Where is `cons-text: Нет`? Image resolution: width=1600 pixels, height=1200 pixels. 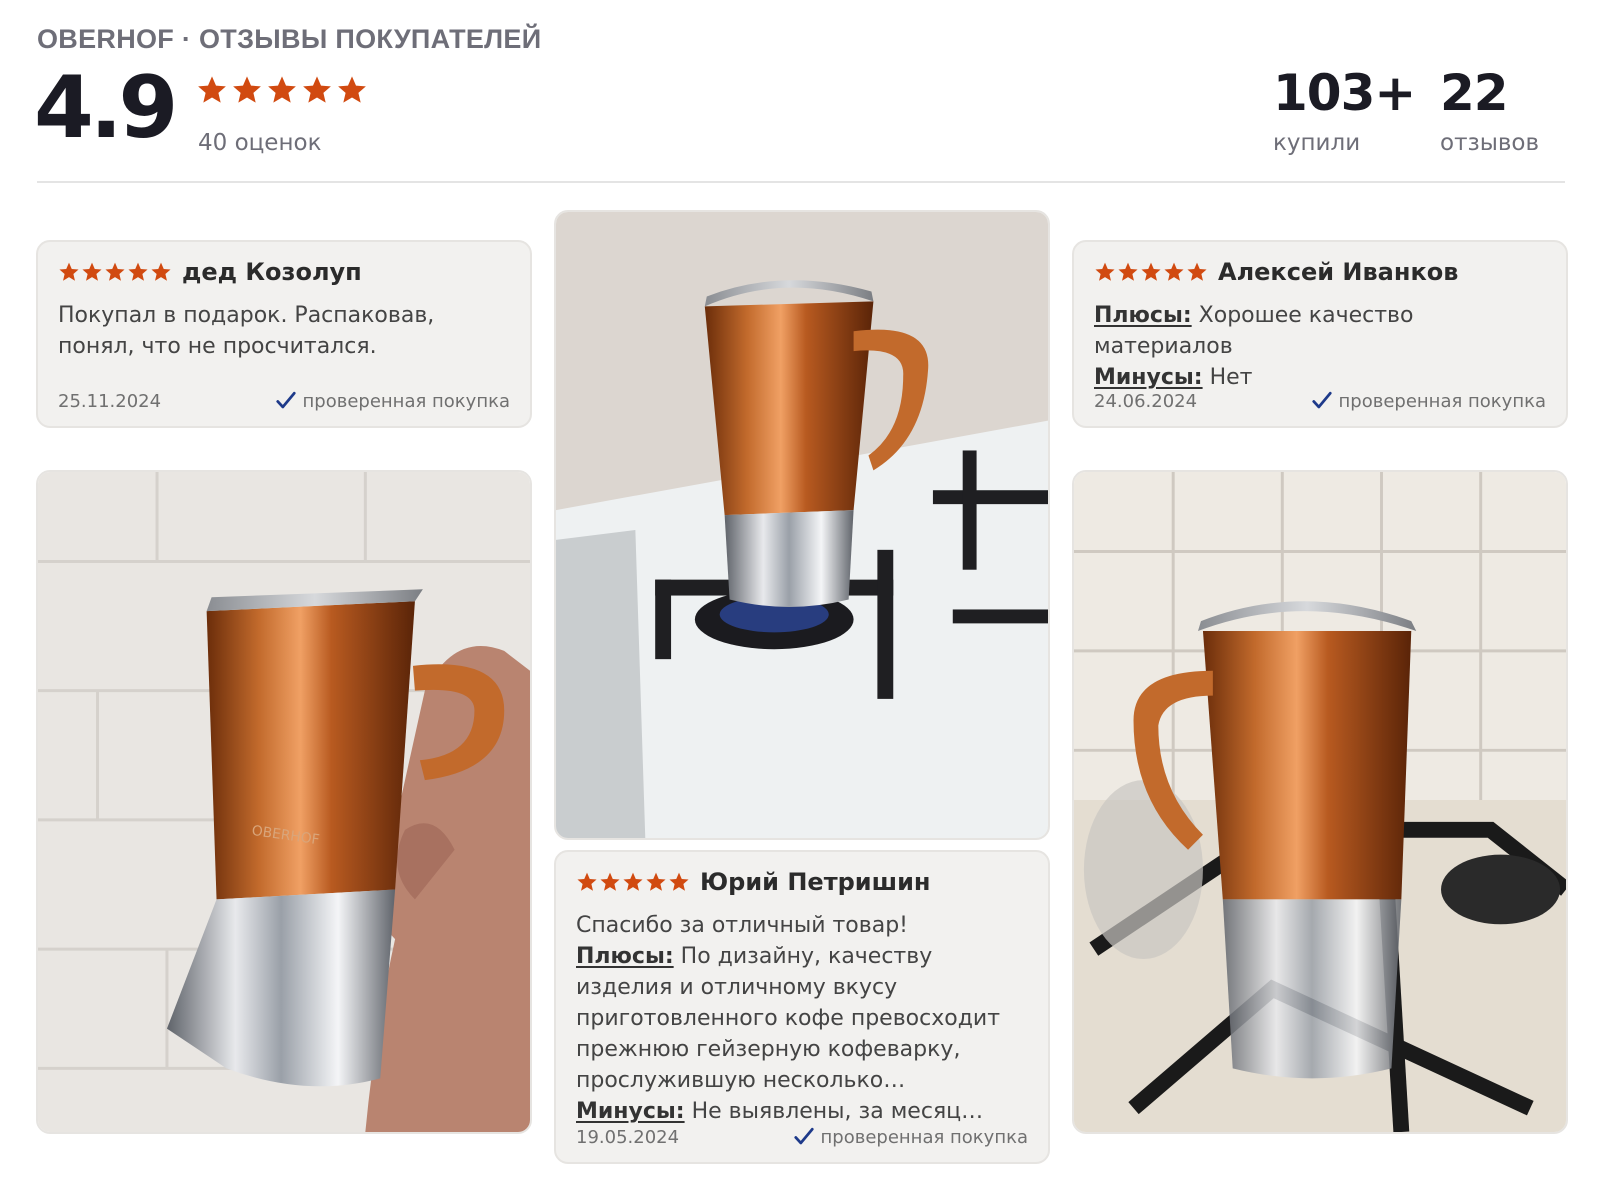
cons-text: Нет is located at coordinates (1231, 377).